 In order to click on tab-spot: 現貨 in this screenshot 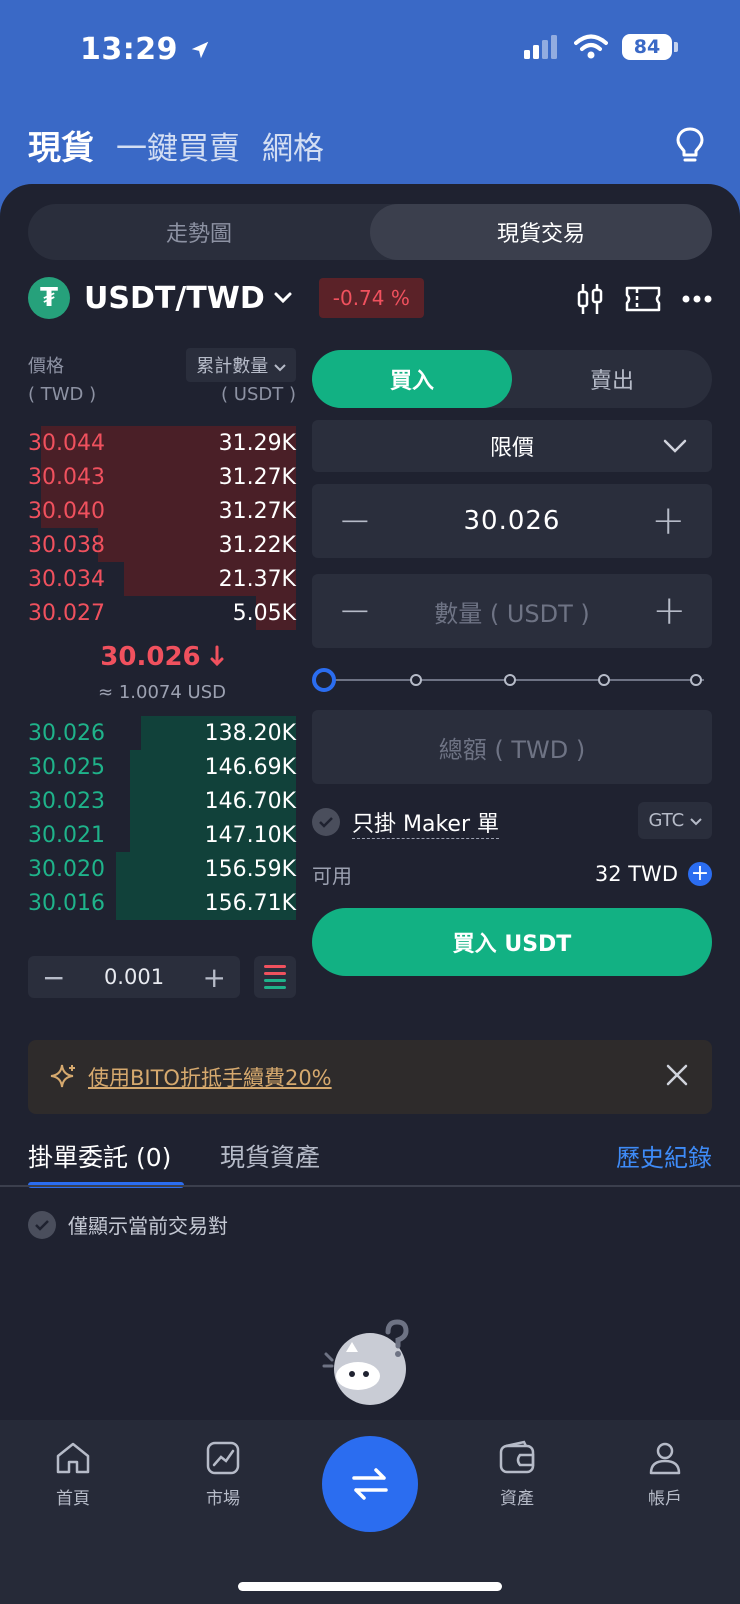, I will do `click(61, 145)`.